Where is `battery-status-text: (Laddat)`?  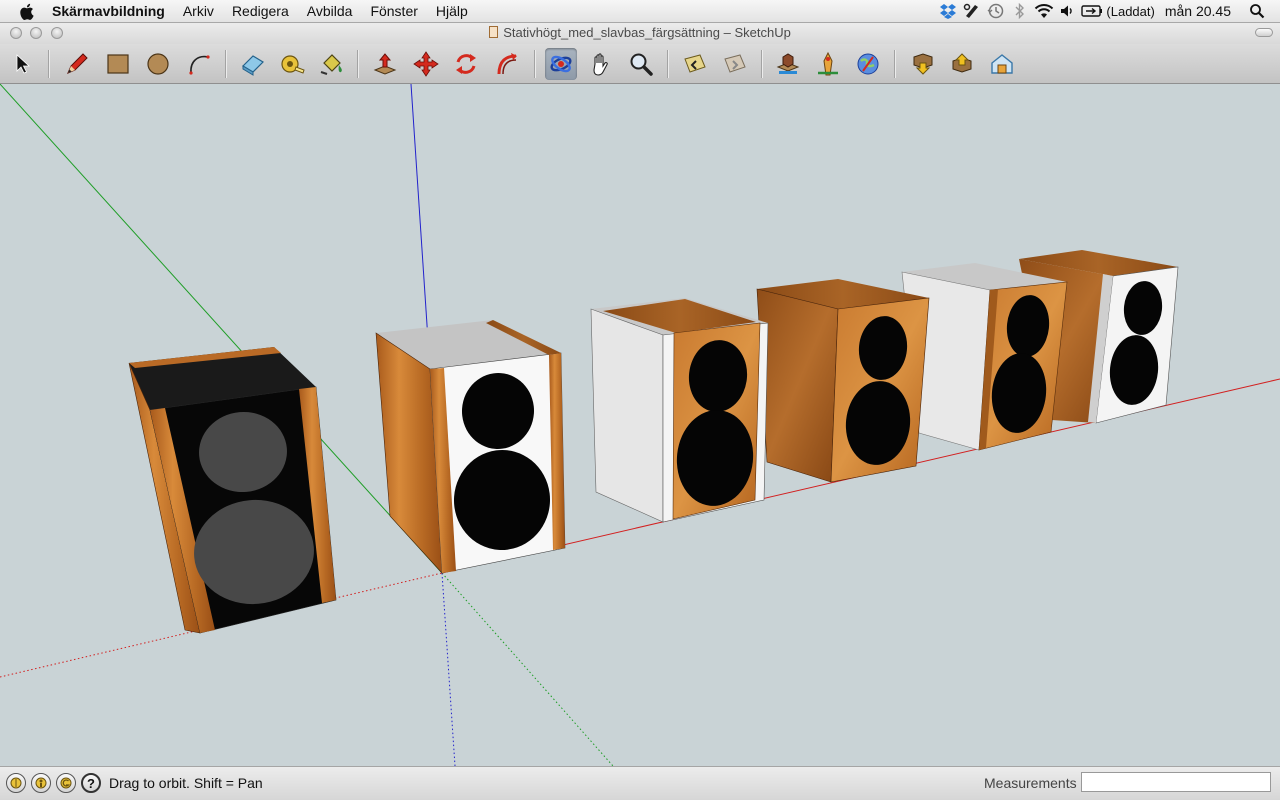
battery-status-text: (Laddat) is located at coordinates (1130, 11).